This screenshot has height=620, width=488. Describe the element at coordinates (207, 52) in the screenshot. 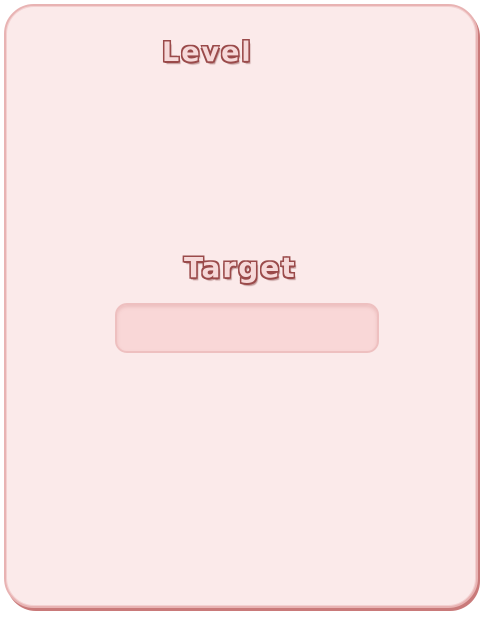

I see `level-title: Level` at that location.